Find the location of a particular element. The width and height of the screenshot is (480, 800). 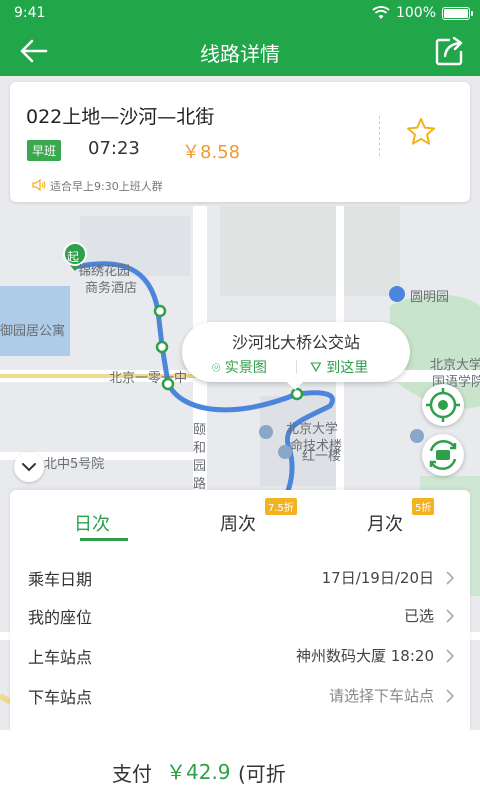

tab-monthly: 月次 is located at coordinates (385, 523).